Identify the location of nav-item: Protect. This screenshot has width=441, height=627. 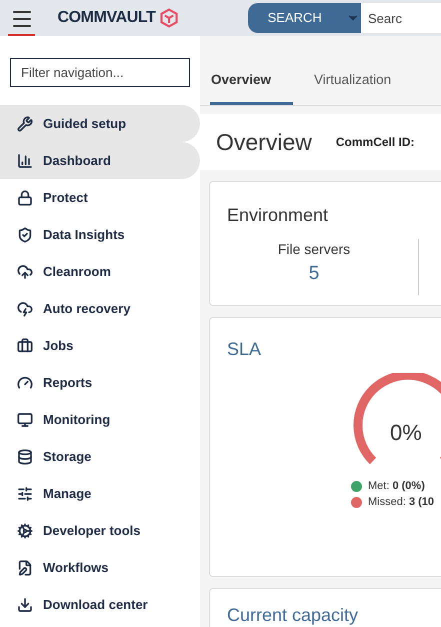
(100, 197).